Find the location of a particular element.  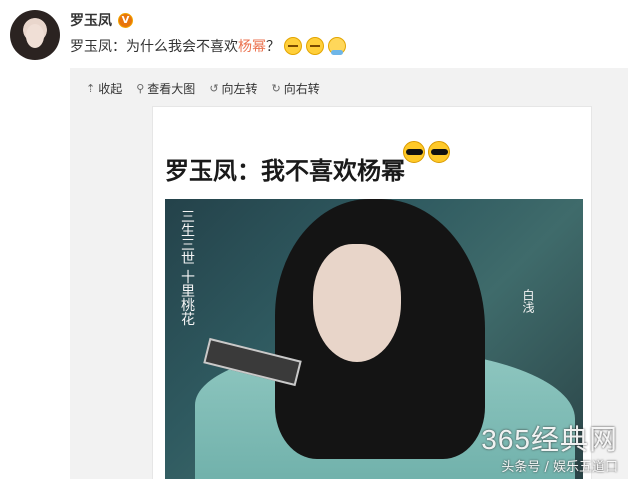

post-text-suffix: ？ is located at coordinates (273, 47).